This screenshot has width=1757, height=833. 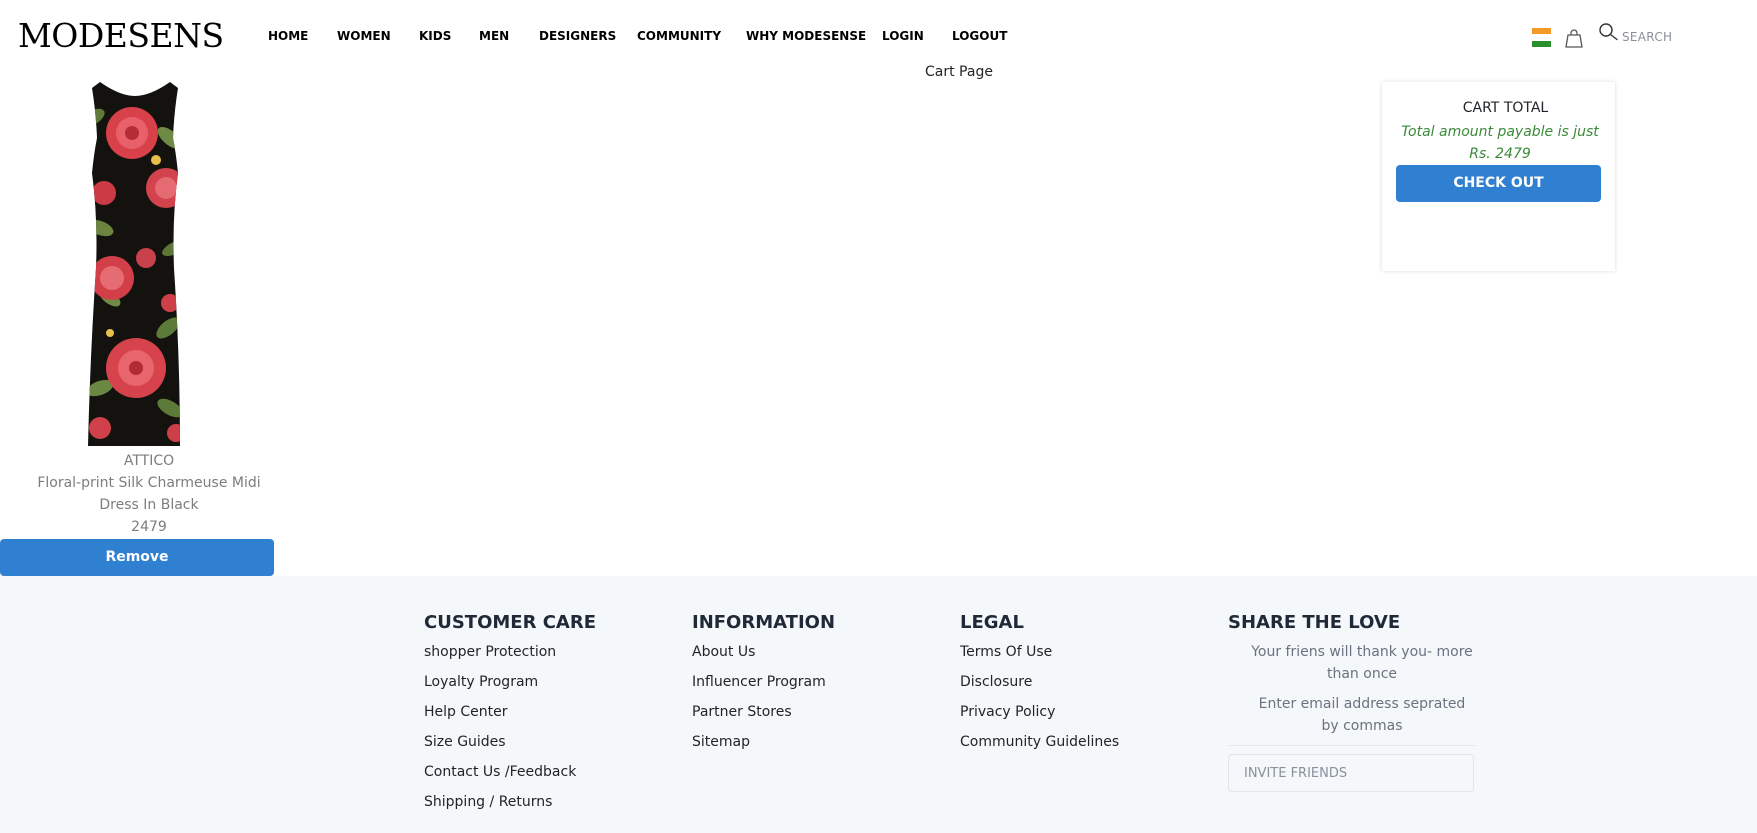 I want to click on footer-heading-share: SHARE THE LOVE, so click(x=1314, y=622).